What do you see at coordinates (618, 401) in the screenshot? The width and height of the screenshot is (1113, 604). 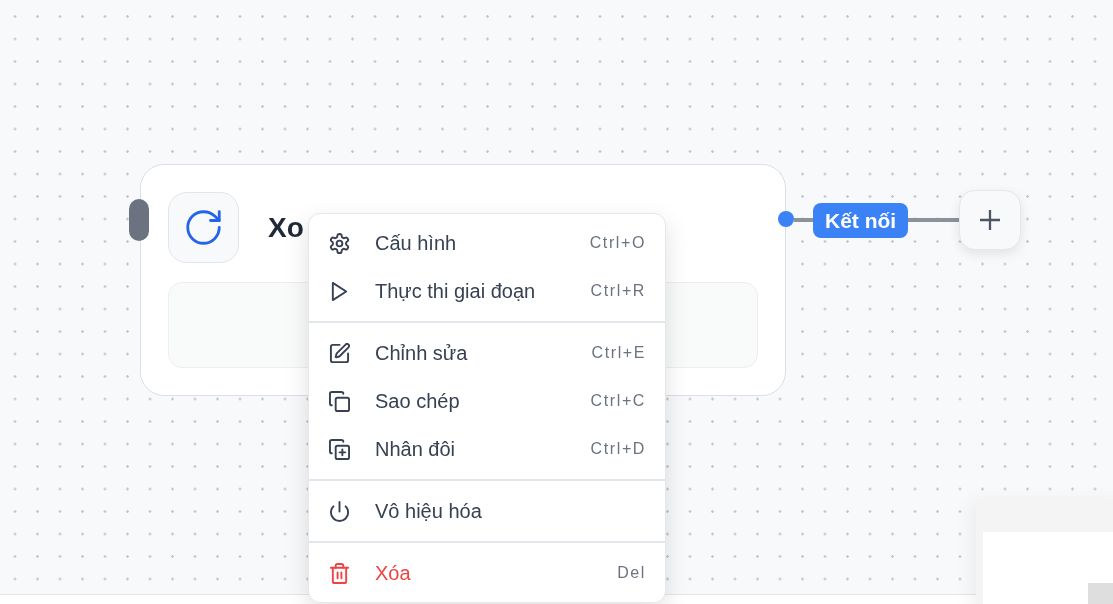 I see `shortcut-text: Ctrl+C` at bounding box center [618, 401].